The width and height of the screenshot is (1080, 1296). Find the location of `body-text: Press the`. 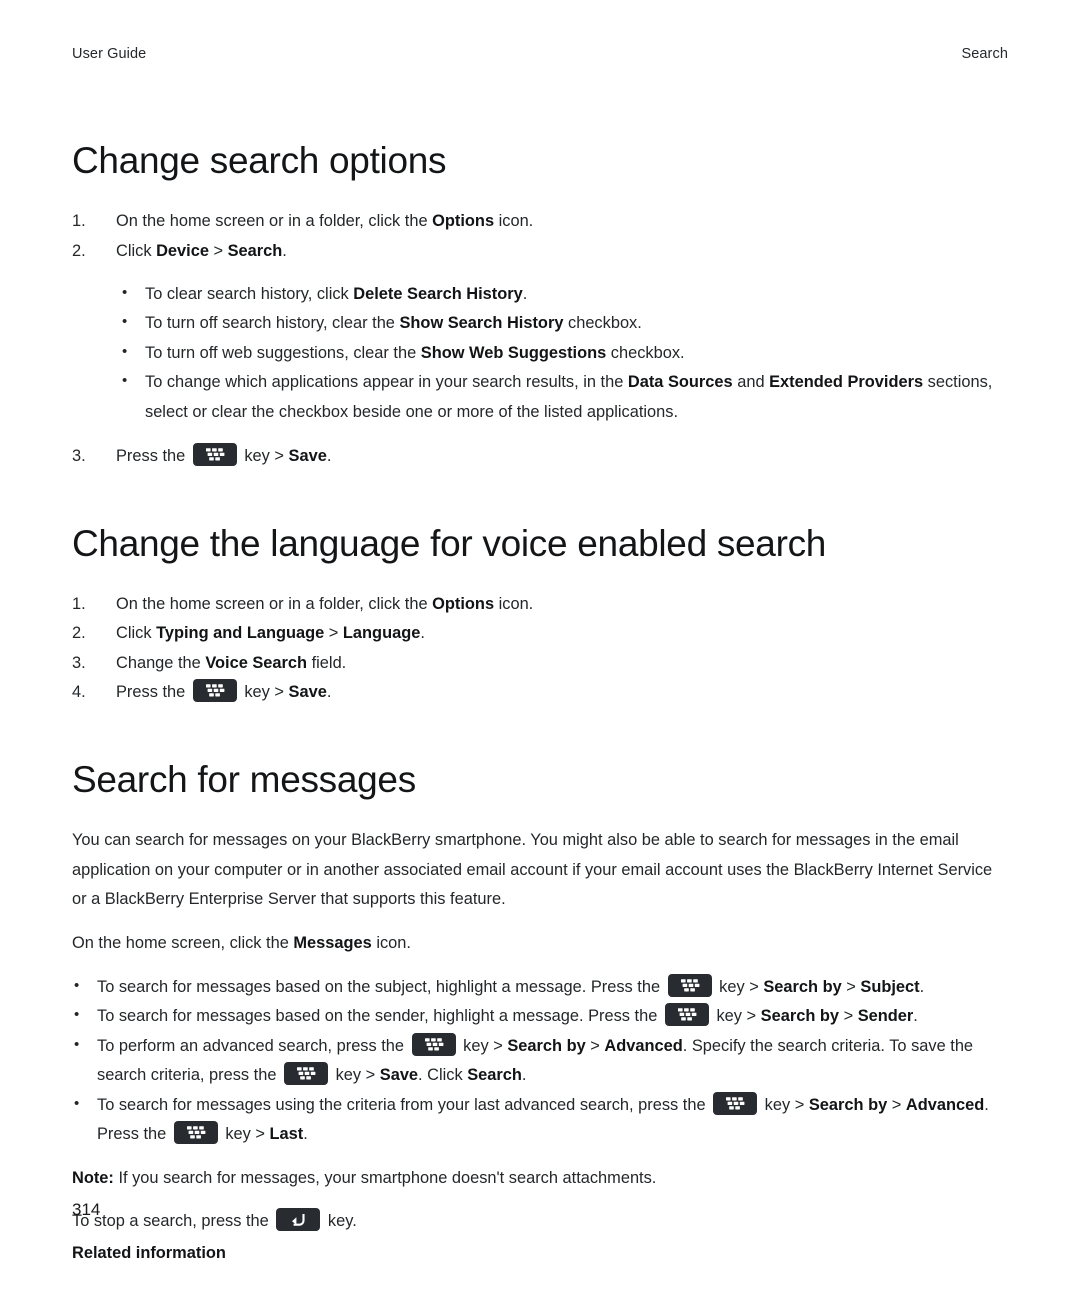

body-text: Press the is located at coordinates (153, 455).